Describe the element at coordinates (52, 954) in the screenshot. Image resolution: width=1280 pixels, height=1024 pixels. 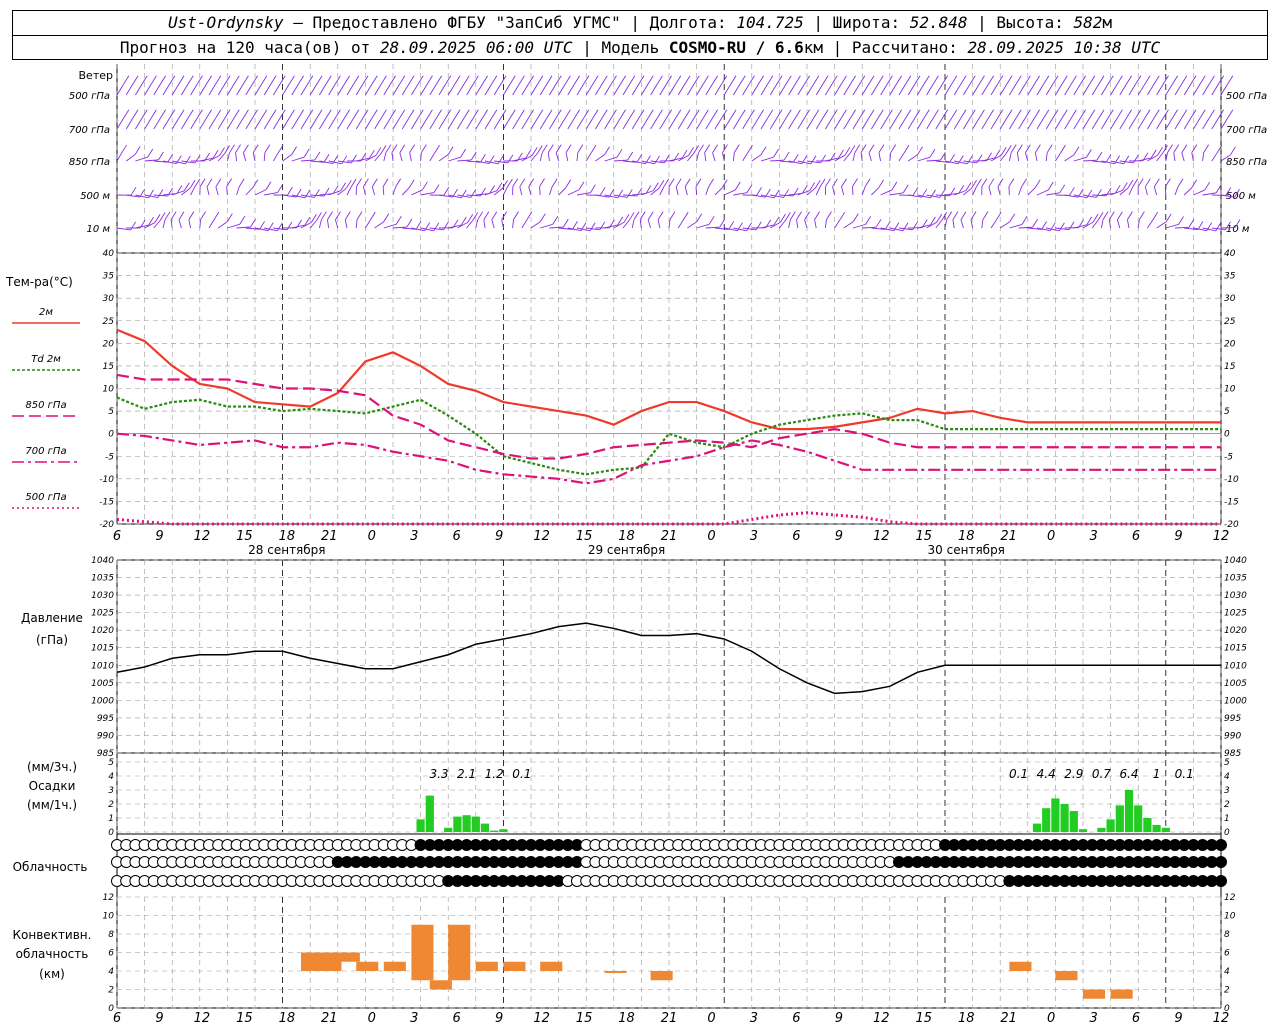
I see `conv-title-2: облачность` at that location.